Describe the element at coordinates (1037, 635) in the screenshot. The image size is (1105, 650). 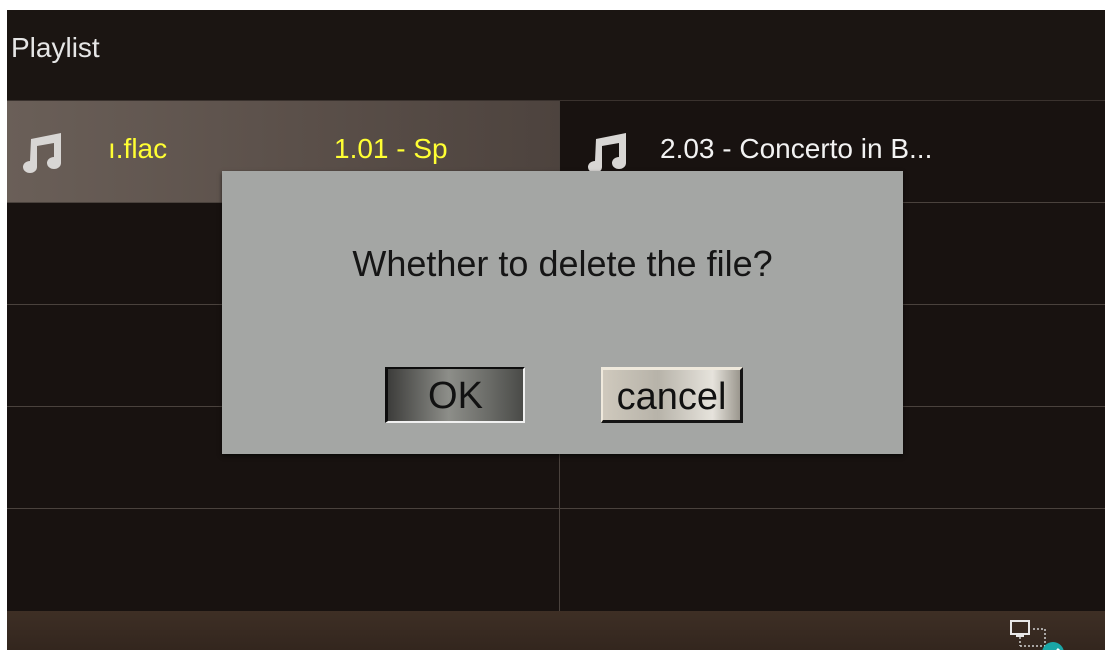
I see `network-connected-icon` at that location.